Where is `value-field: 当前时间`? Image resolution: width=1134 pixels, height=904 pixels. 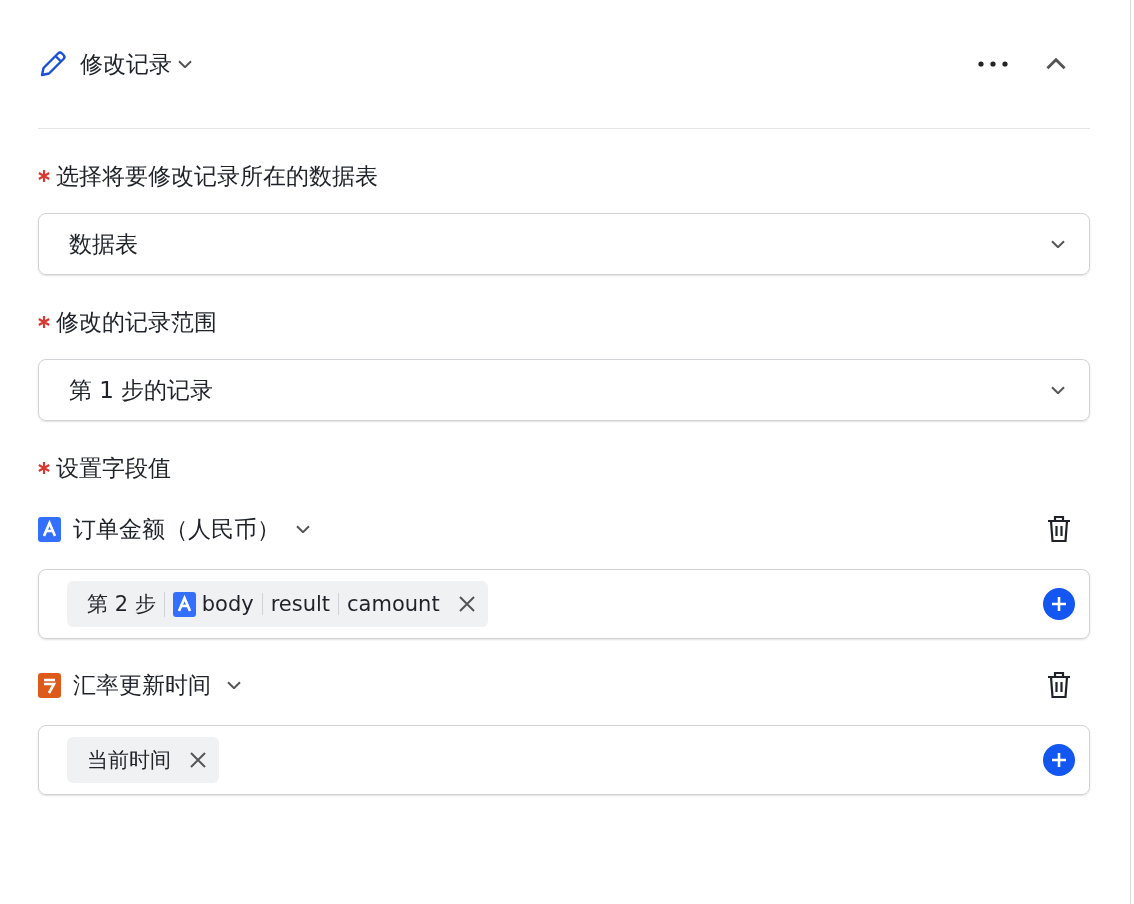 value-field: 当前时间 is located at coordinates (564, 760).